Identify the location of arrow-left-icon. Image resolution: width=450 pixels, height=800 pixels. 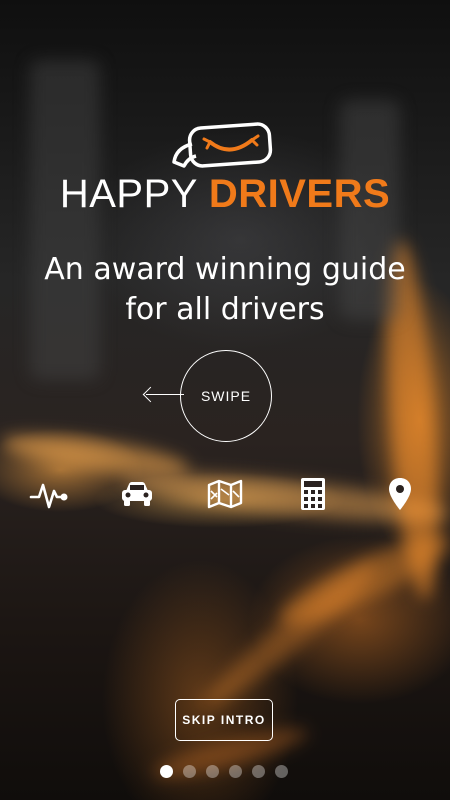
(165, 394).